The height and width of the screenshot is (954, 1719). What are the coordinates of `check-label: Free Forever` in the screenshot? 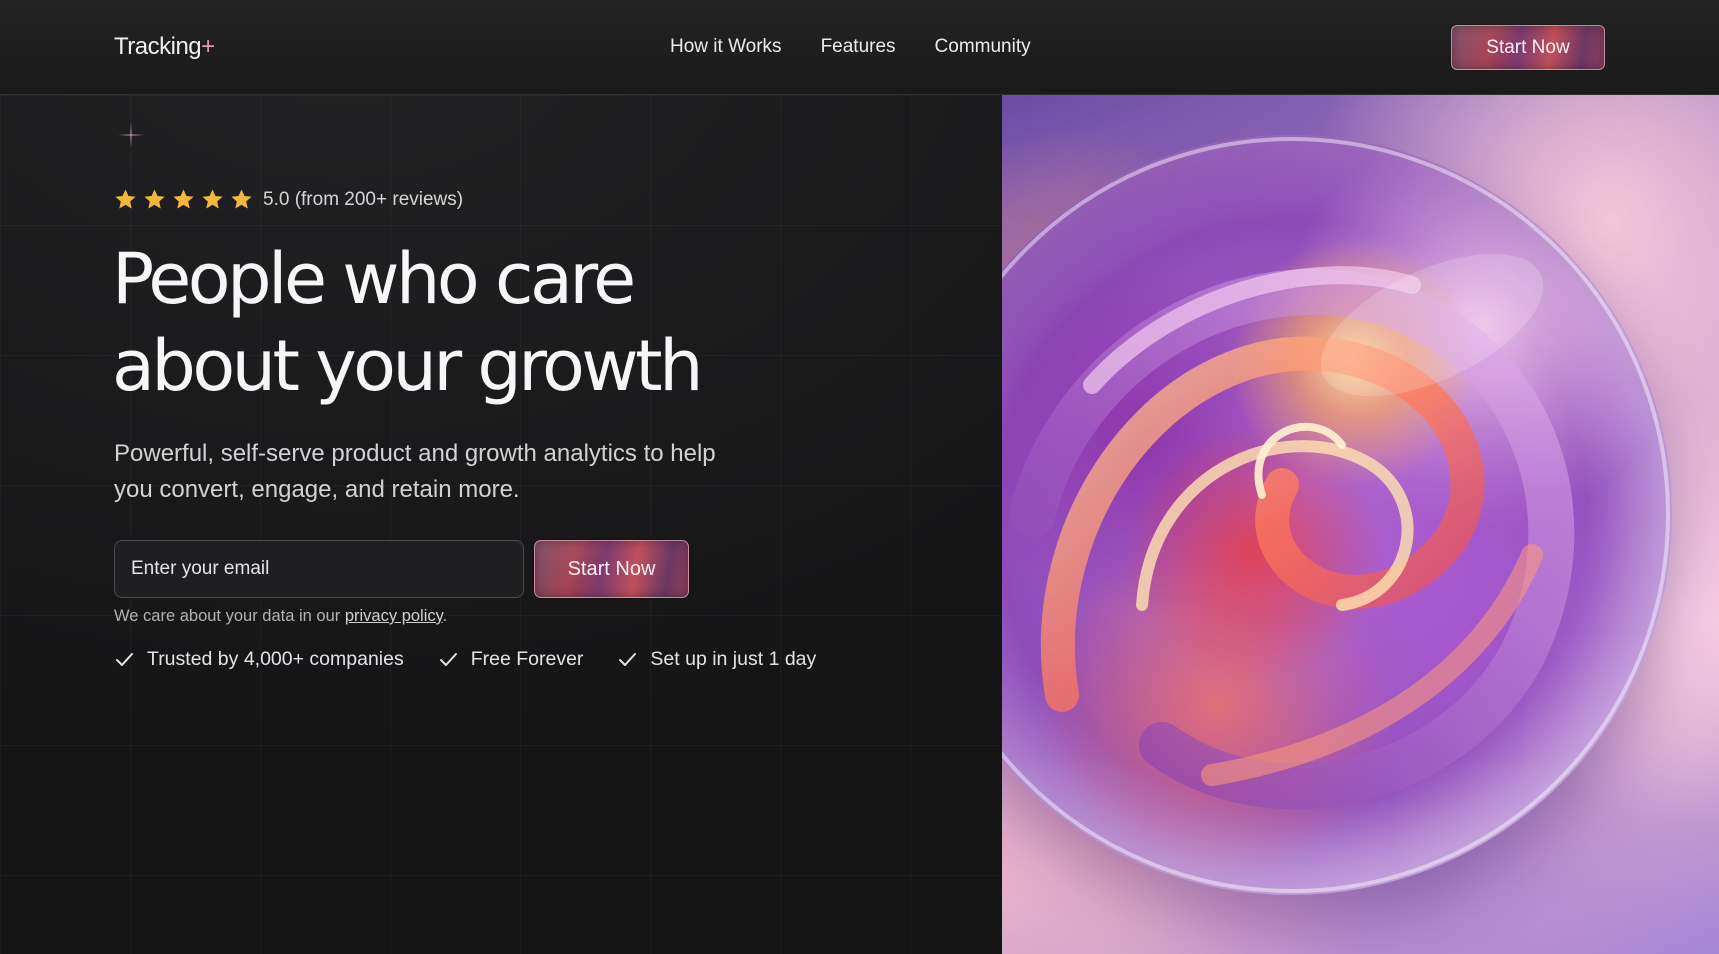 It's located at (527, 659).